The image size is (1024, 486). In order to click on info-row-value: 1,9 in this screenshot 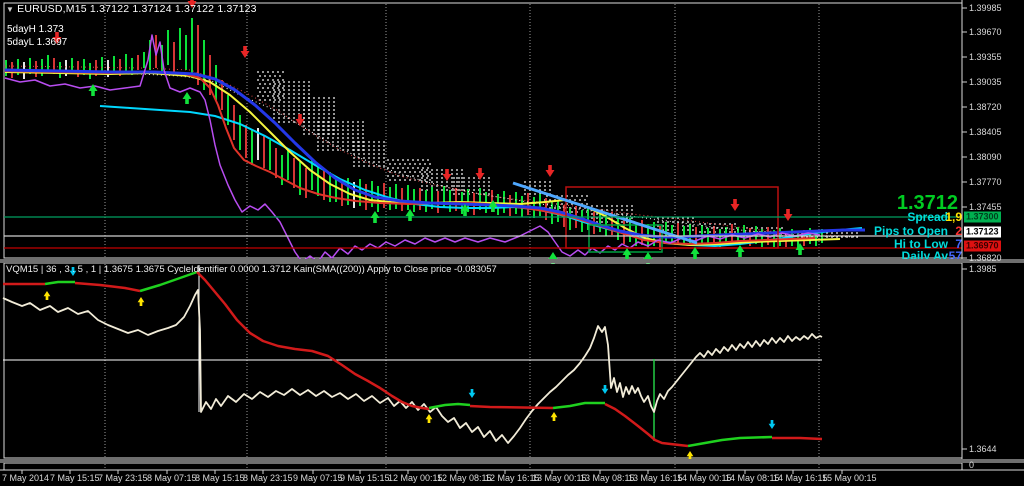, I will do `click(953, 217)`.